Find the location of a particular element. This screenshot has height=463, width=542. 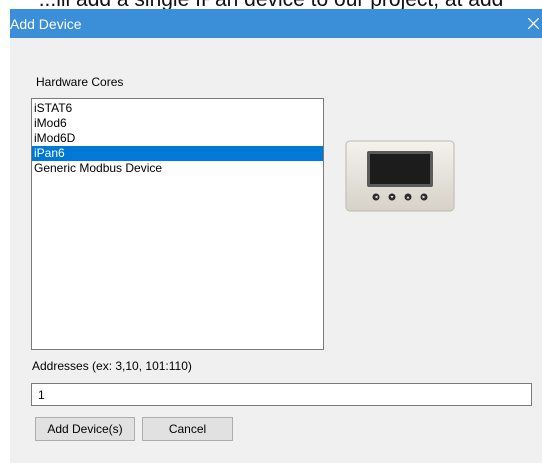

cancel-button: Cancel is located at coordinates (187, 429).